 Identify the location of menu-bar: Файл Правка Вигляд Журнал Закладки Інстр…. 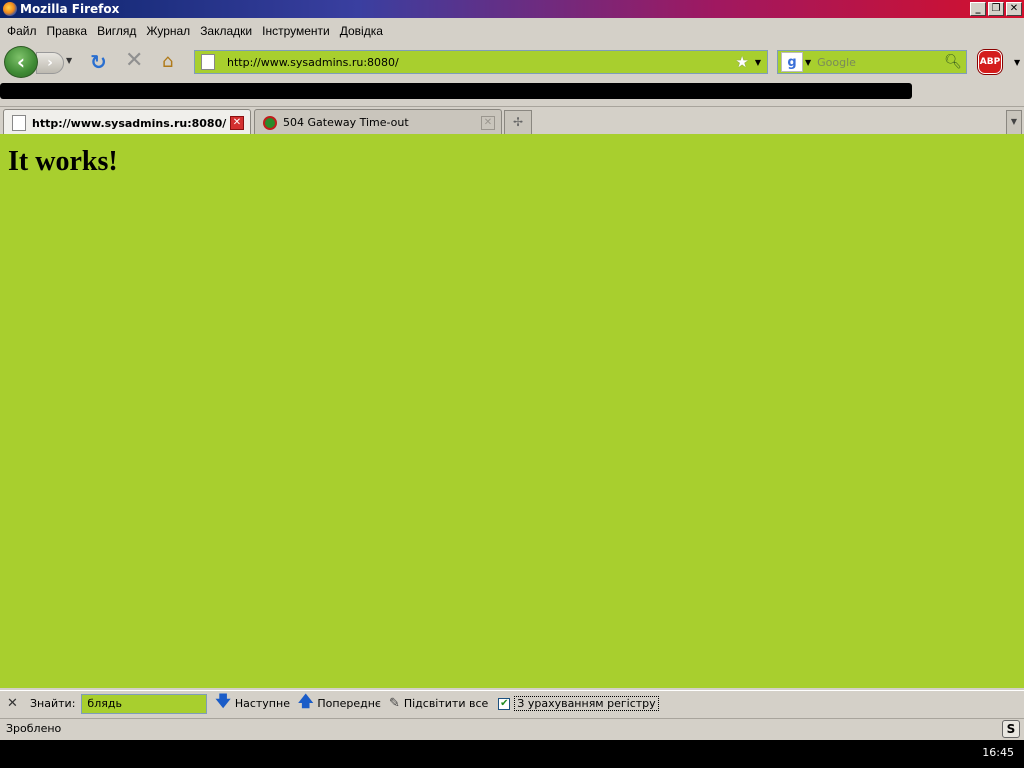
(512, 31).